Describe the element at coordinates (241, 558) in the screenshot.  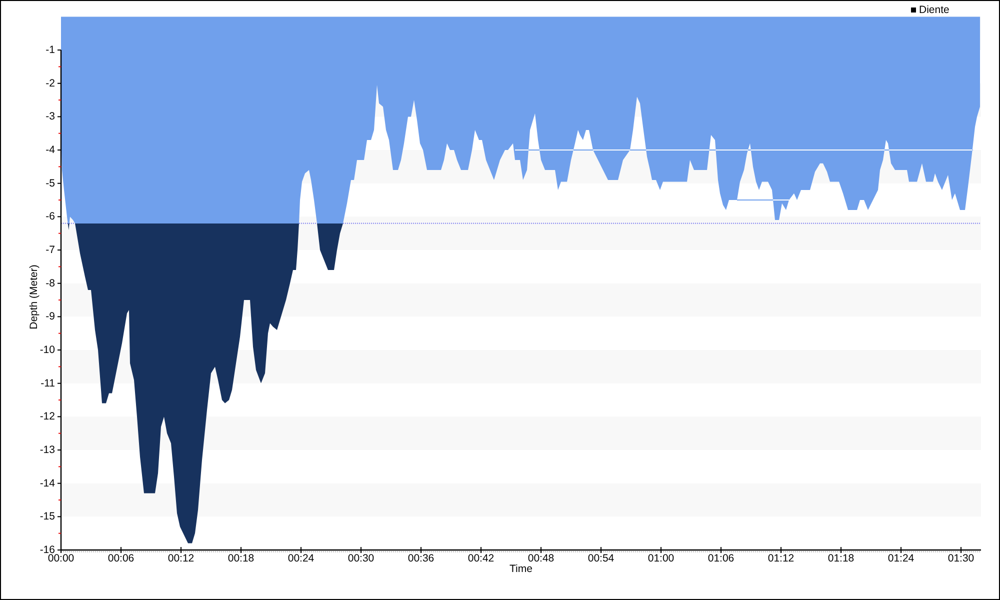
I see `x-tick-label: 00:18` at that location.